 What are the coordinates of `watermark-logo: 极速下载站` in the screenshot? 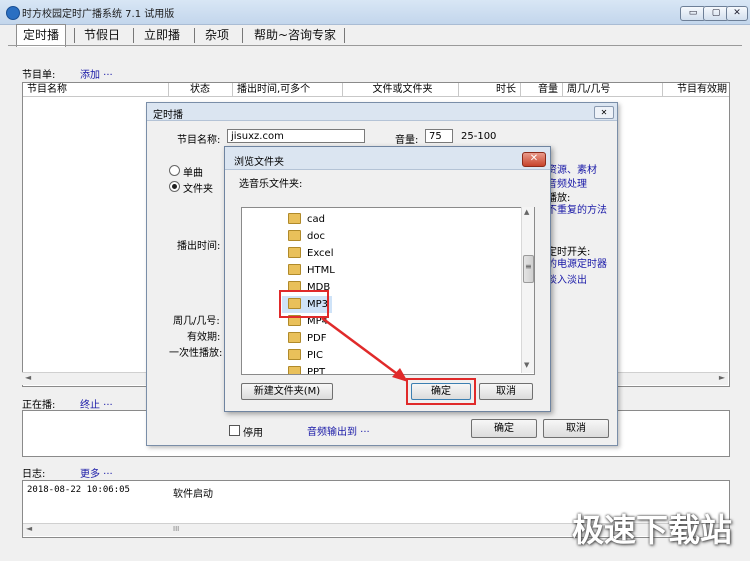 It's located at (651, 530).